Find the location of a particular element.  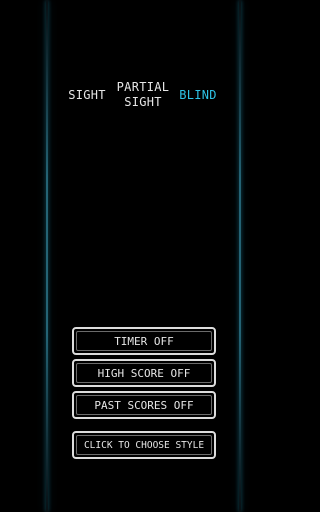

mode-sight-option: SIGHT is located at coordinates (87, 95).